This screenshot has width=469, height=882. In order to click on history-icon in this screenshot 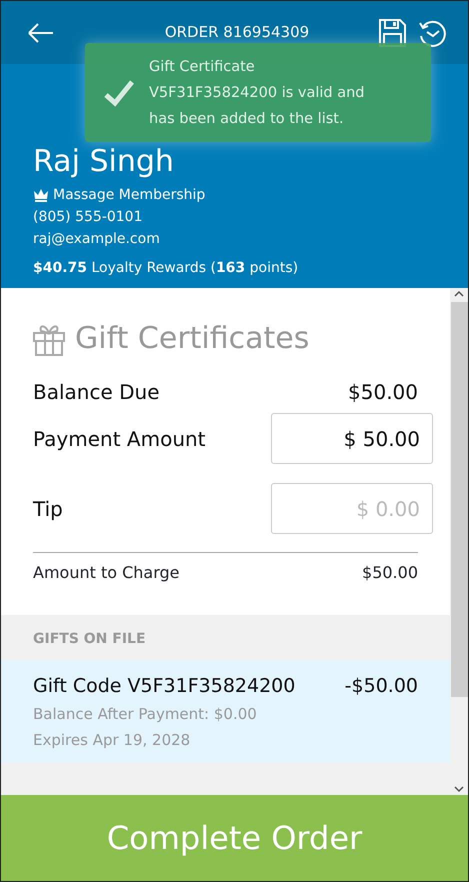, I will do `click(432, 32)`.